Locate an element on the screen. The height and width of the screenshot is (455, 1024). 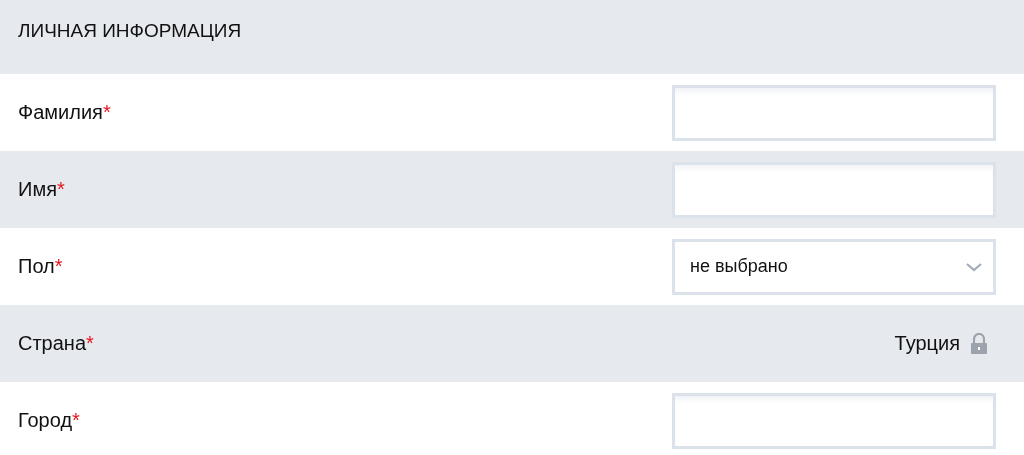
field-value: Турция is located at coordinates (927, 343).